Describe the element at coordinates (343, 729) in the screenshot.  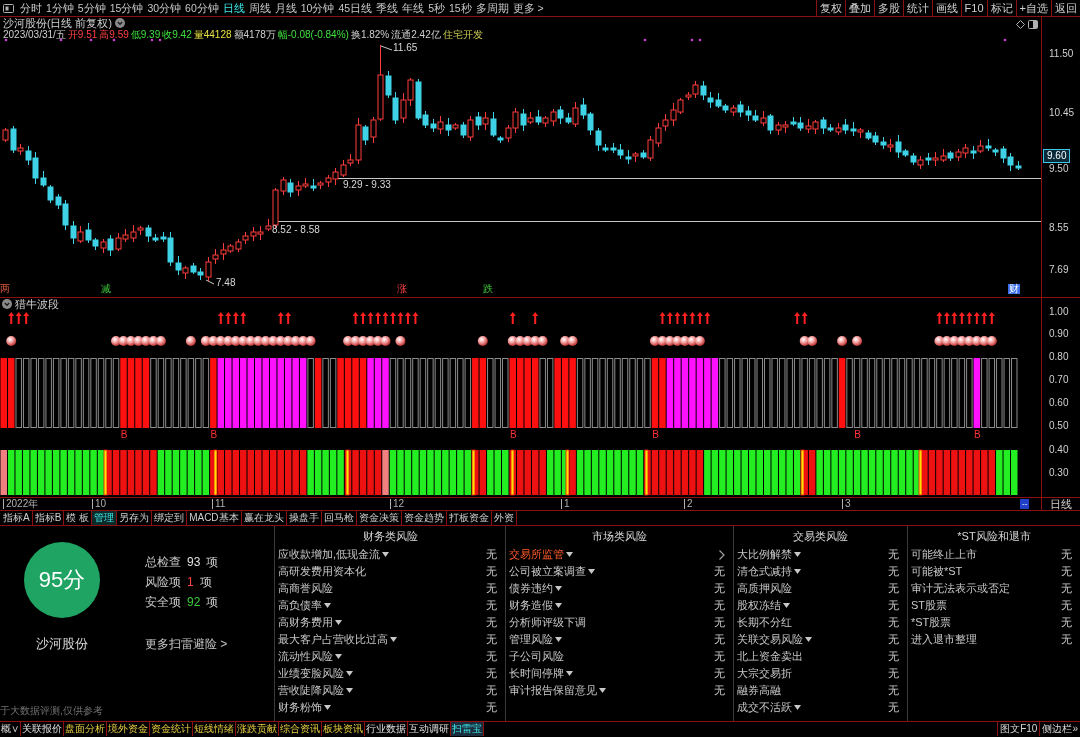
I see `bottom-tab: 板块资讯` at that location.